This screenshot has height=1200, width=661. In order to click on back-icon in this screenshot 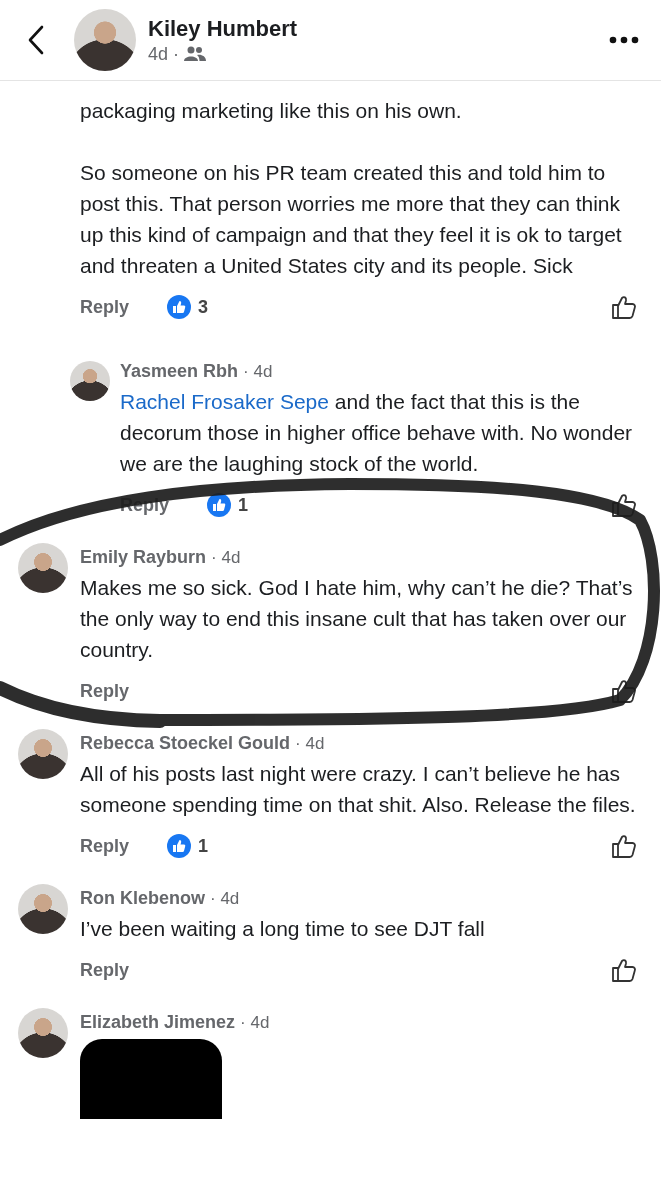, I will do `click(36, 40)`.